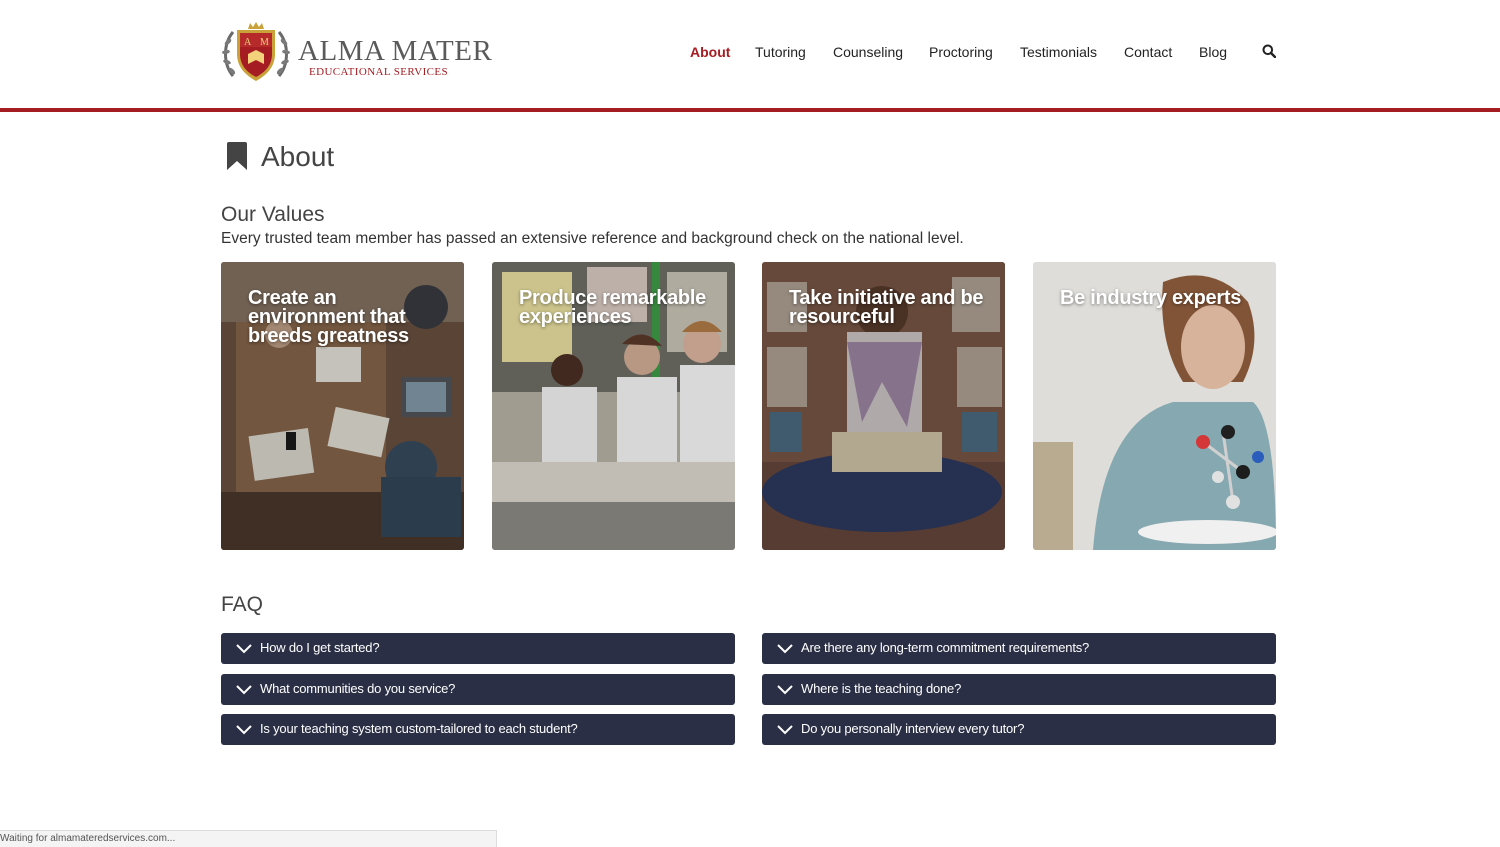  What do you see at coordinates (612, 307) in the screenshot?
I see `value-card-title: Produce remarkable experiences` at bounding box center [612, 307].